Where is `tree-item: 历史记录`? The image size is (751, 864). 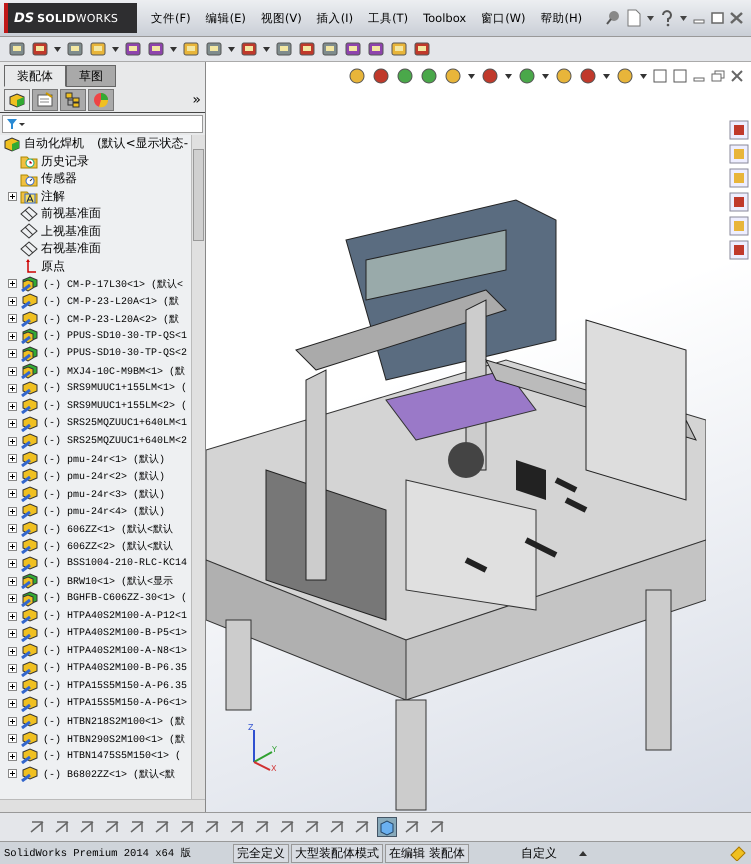 tree-item: 历史记录 is located at coordinates (65, 161).